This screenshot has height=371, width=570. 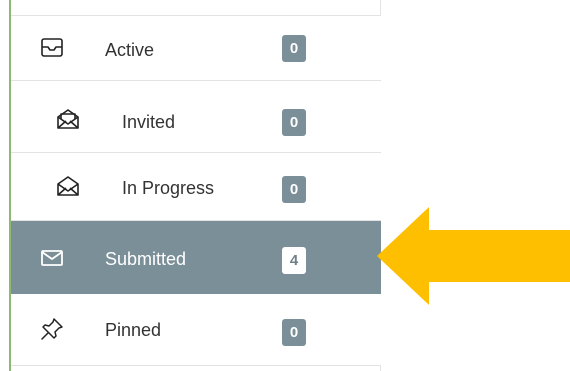 What do you see at coordinates (52, 258) in the screenshot?
I see `envelope-closed-icon` at bounding box center [52, 258].